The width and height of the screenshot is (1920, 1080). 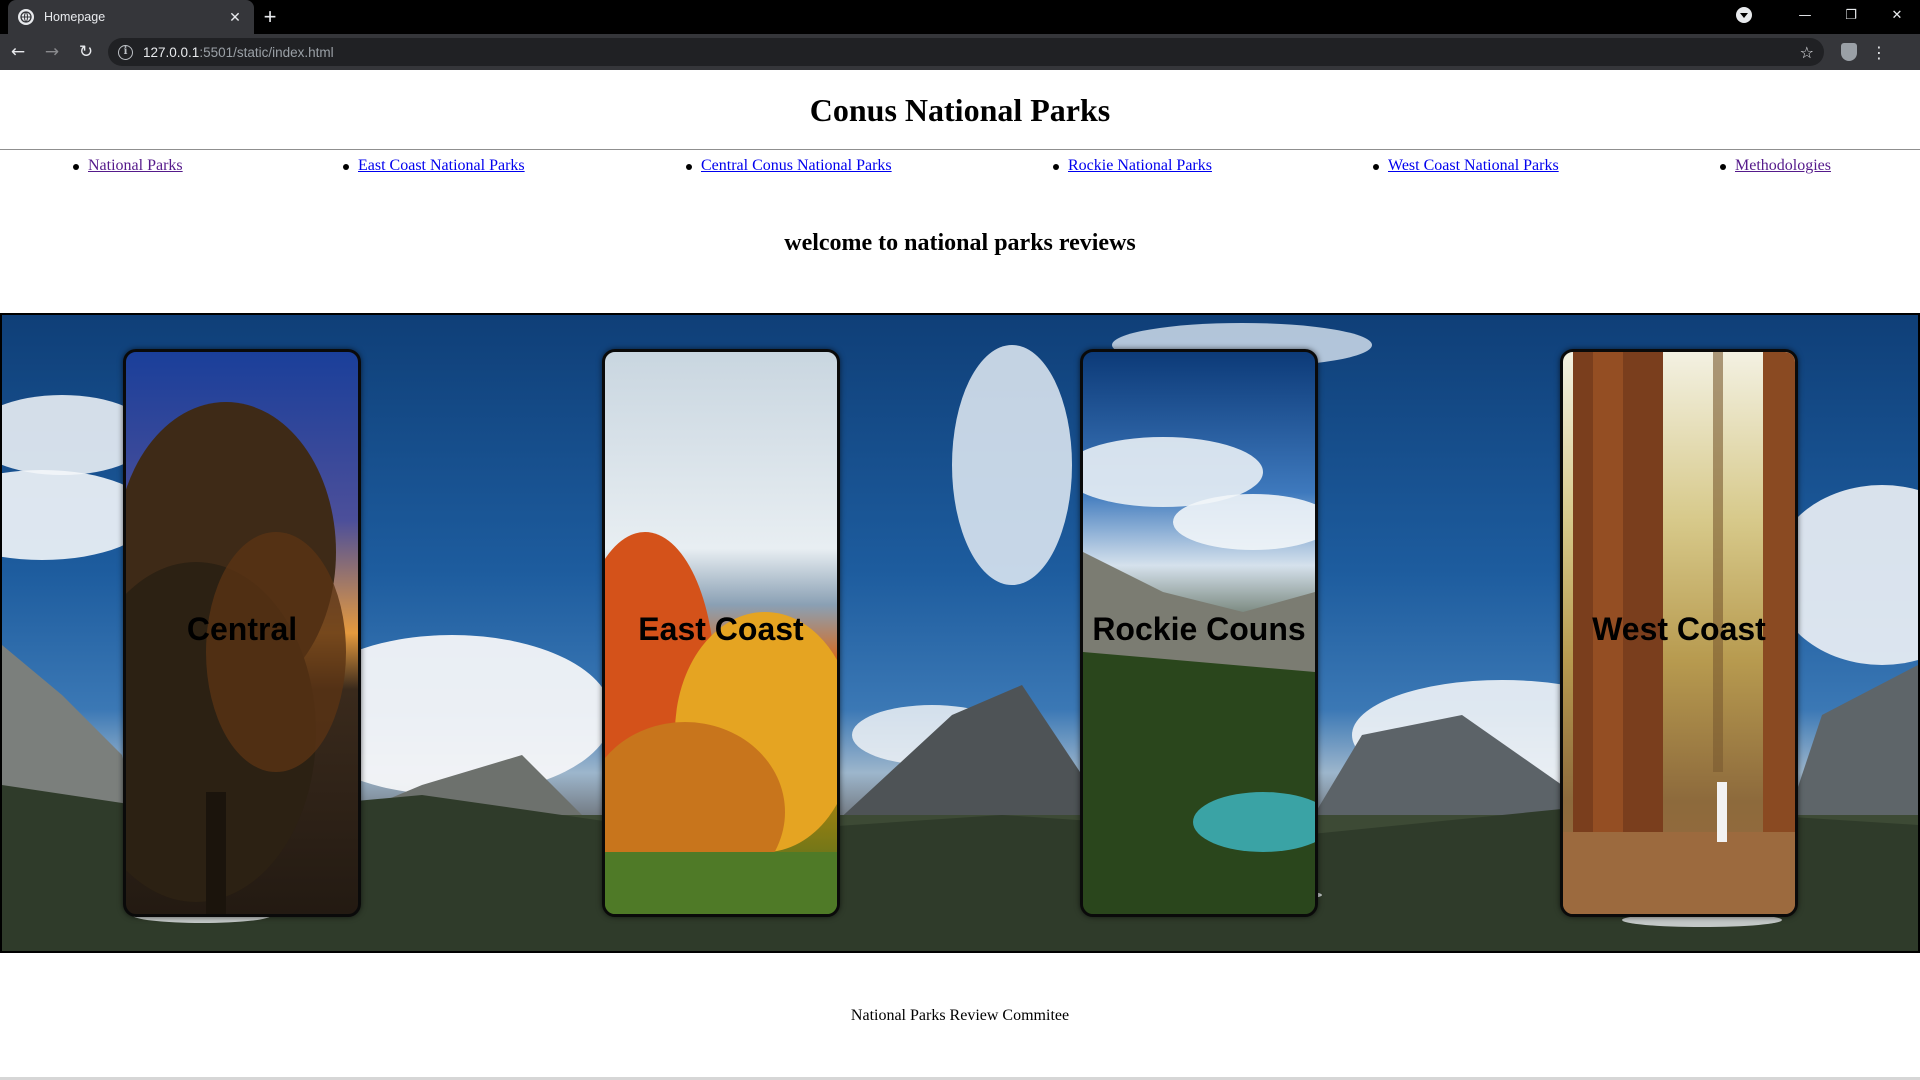 I want to click on restore-button: ❐, so click(x=1851, y=15).